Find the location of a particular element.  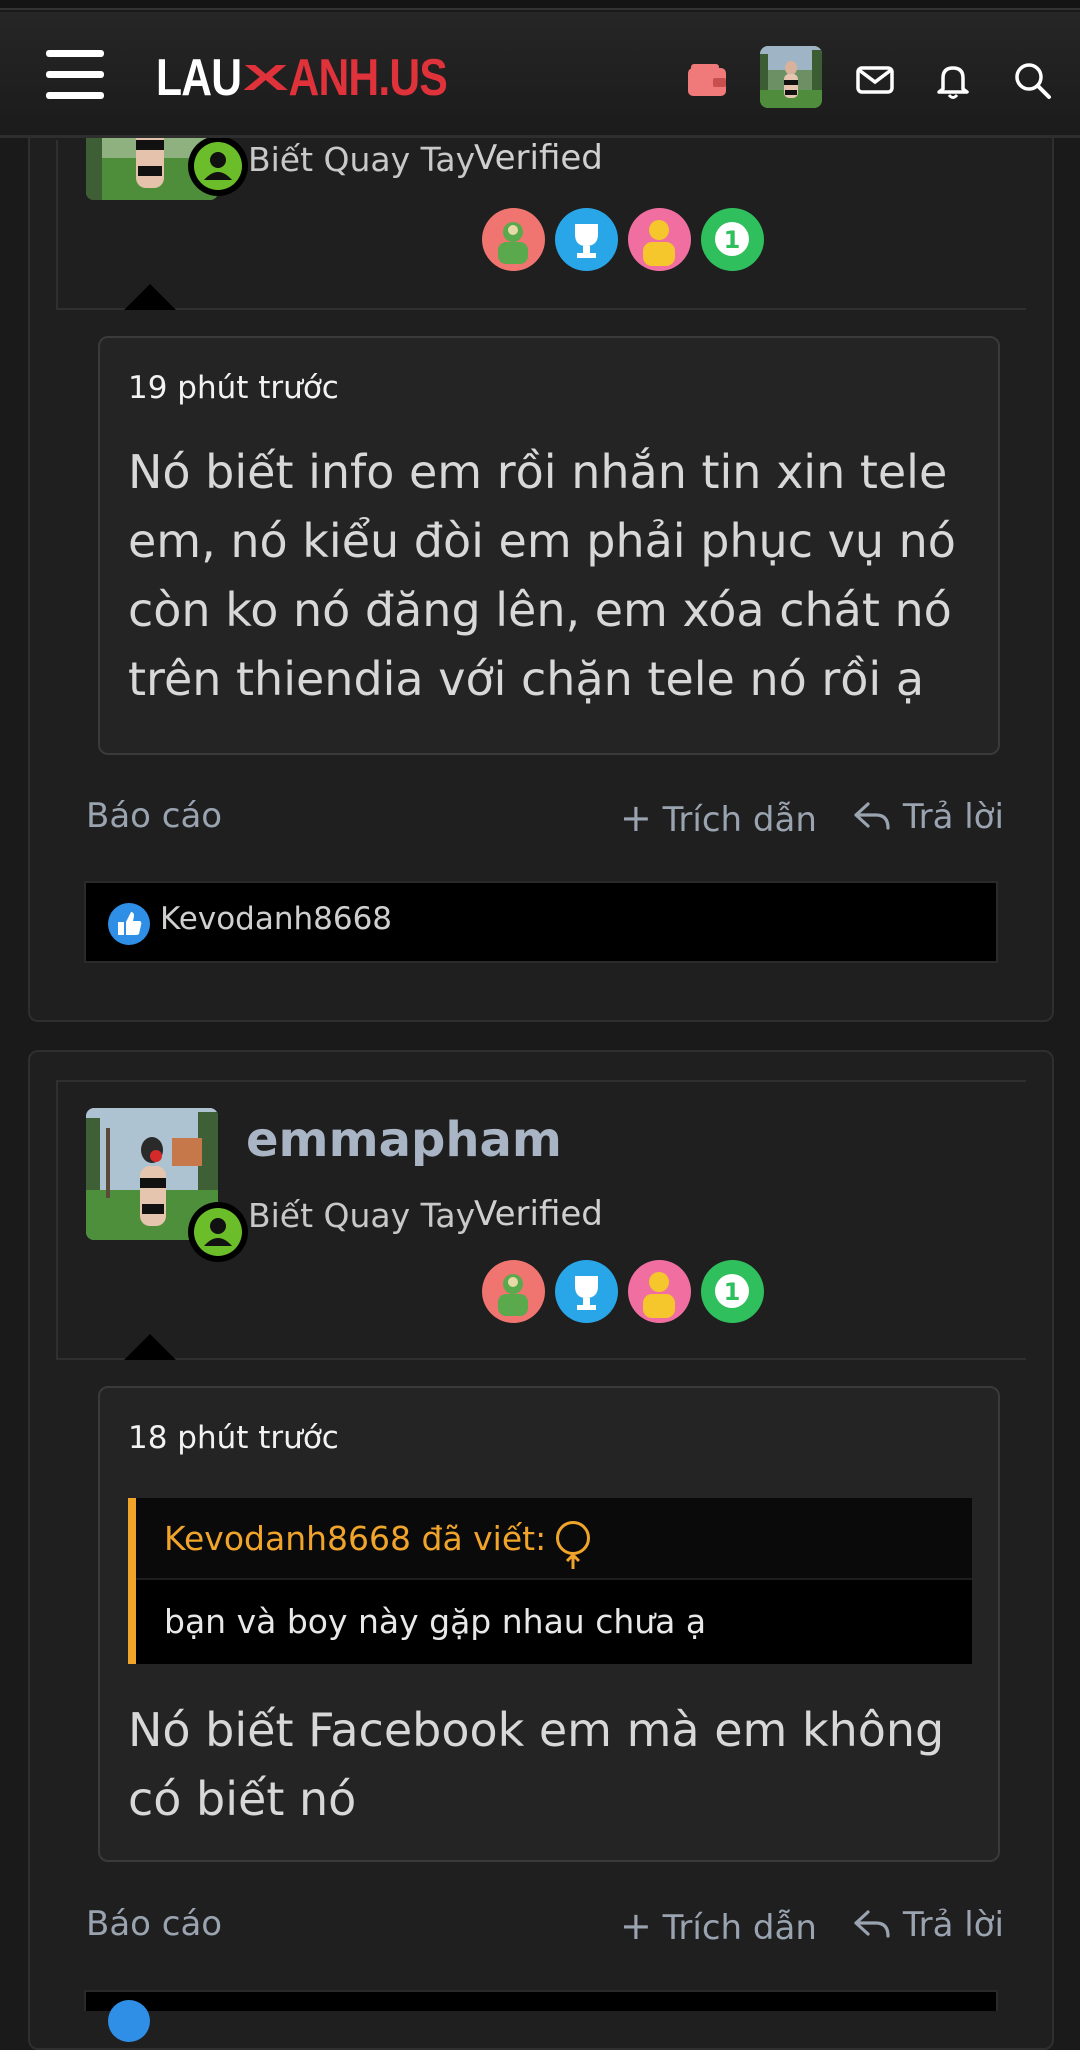

post-2-user-area: emmapham Biết Quay Tay Verified 1 is located at coordinates (541, 1220).